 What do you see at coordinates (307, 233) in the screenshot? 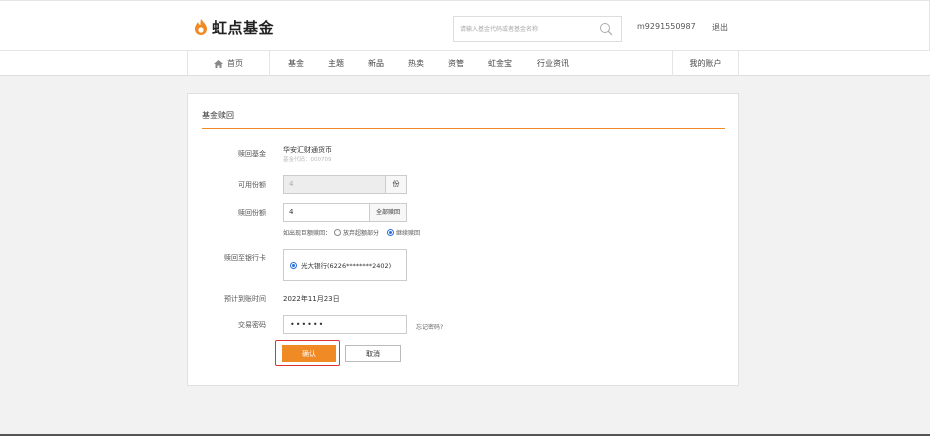
I see `huge-redeem-prompt: 如出现巨额赎回：` at bounding box center [307, 233].